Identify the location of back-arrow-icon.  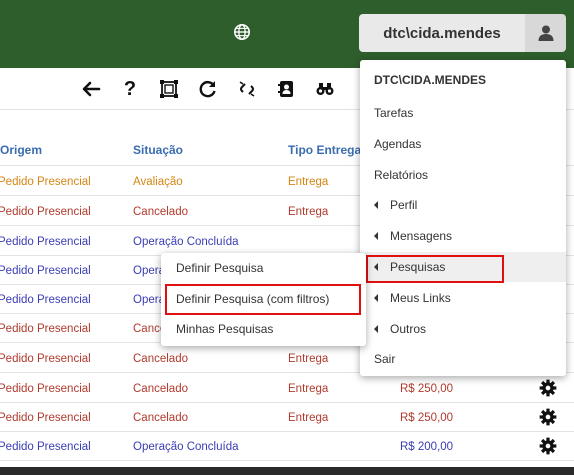
(91, 89).